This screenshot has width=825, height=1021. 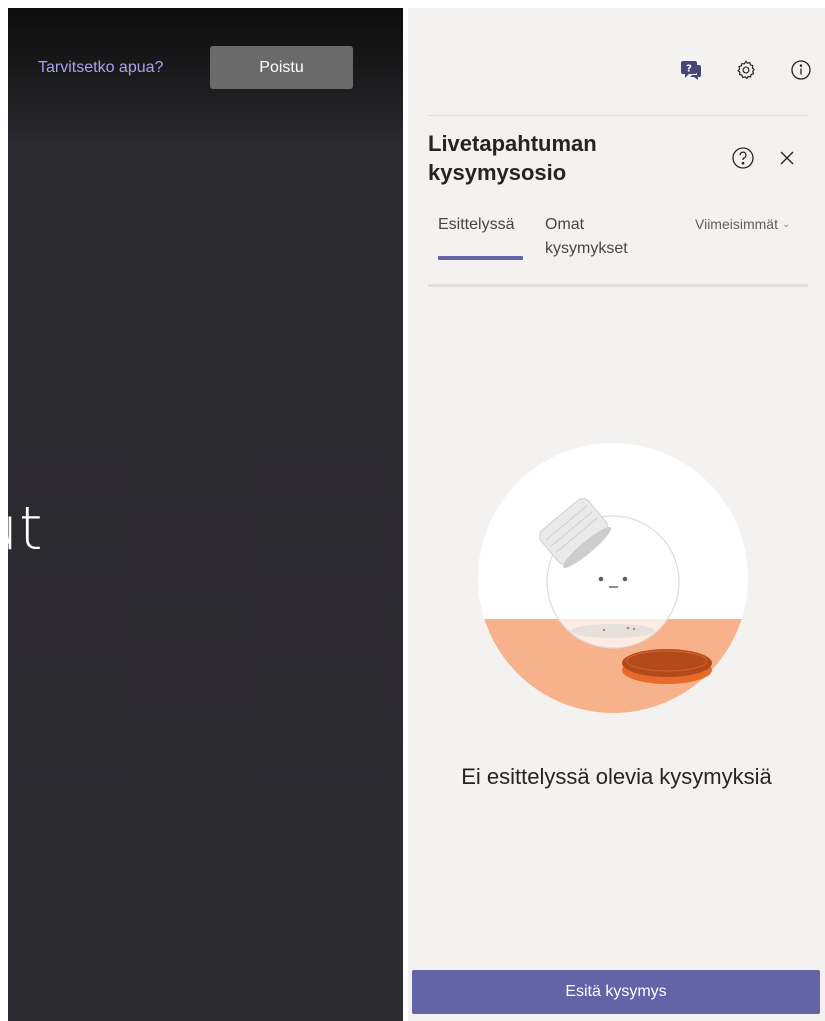 I want to click on help-icon, so click(x=743, y=158).